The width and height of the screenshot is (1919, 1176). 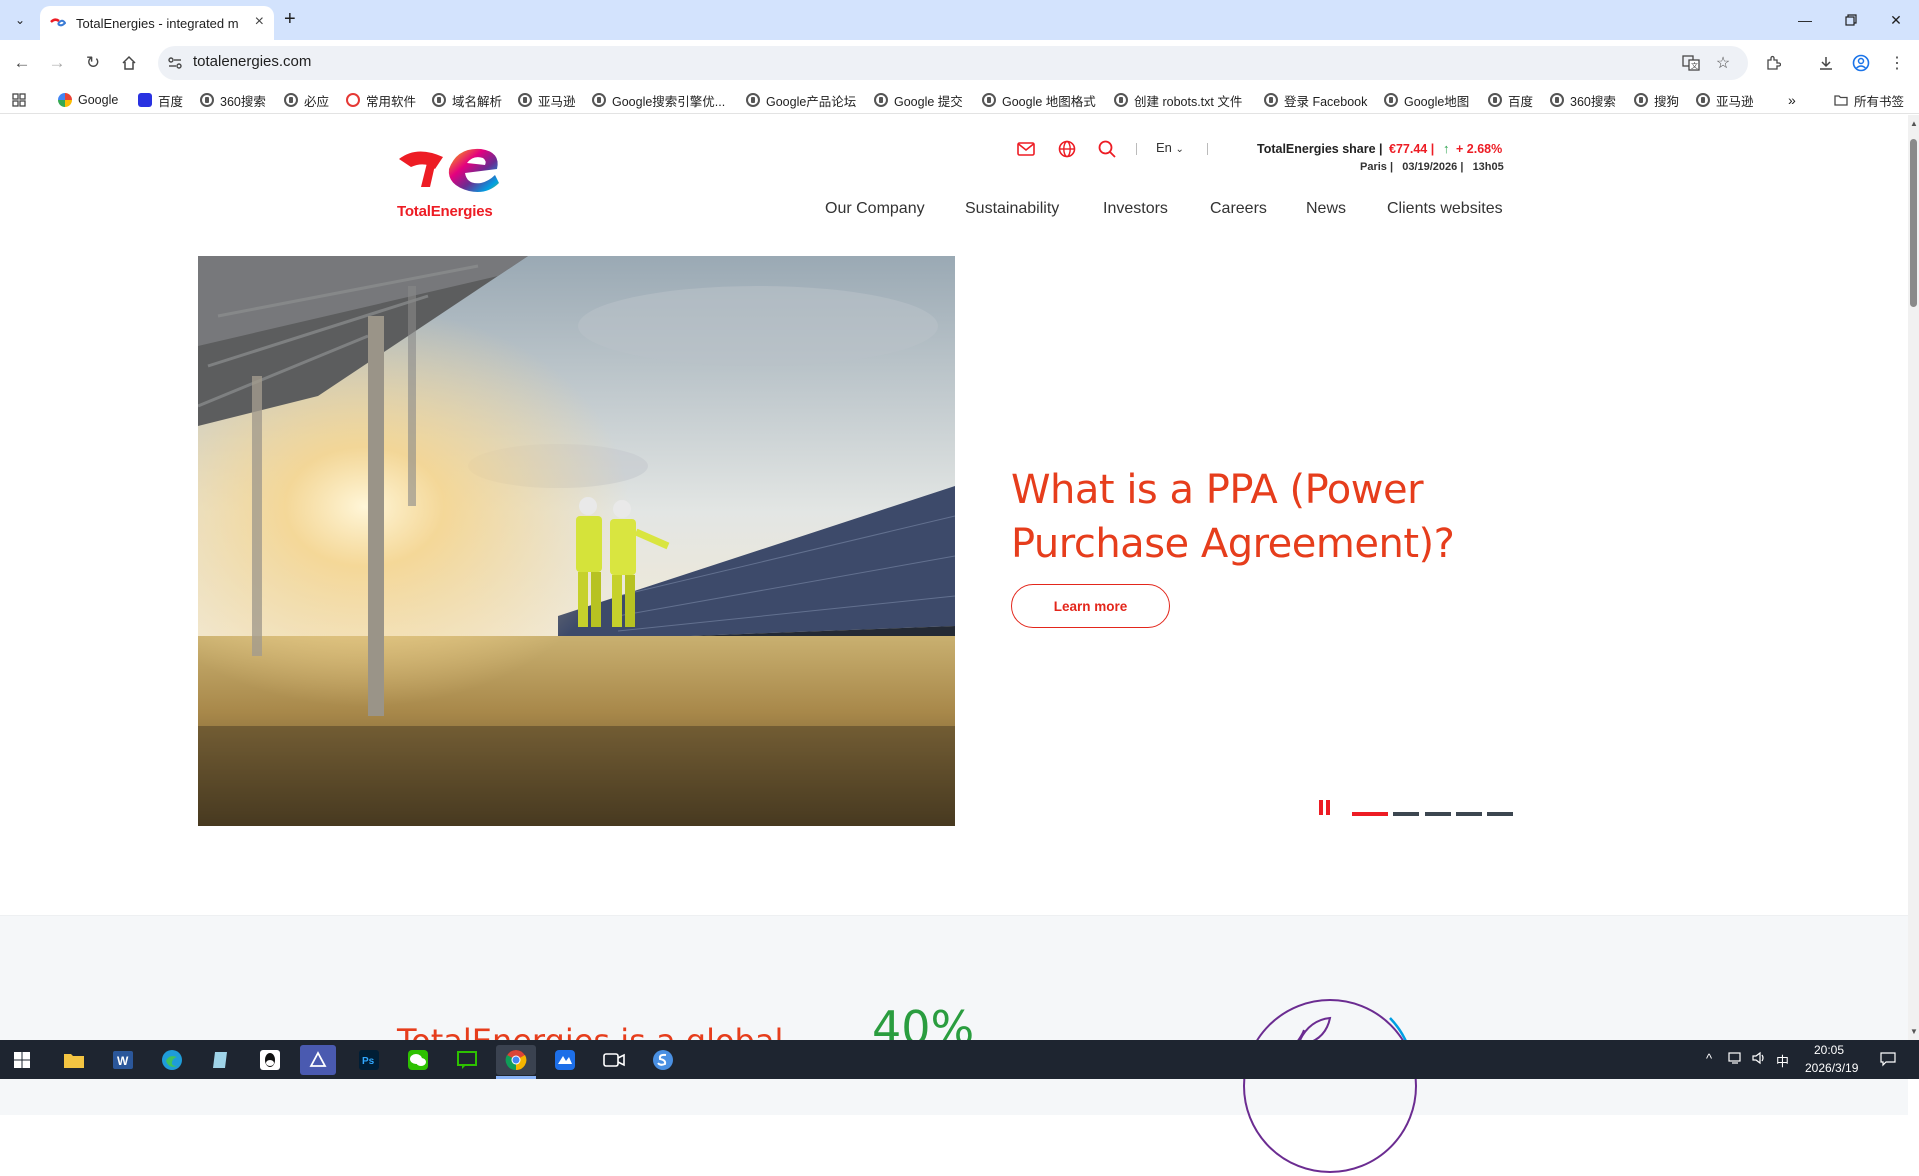 I want to click on bookmark-item: 必应, so click(x=306, y=100).